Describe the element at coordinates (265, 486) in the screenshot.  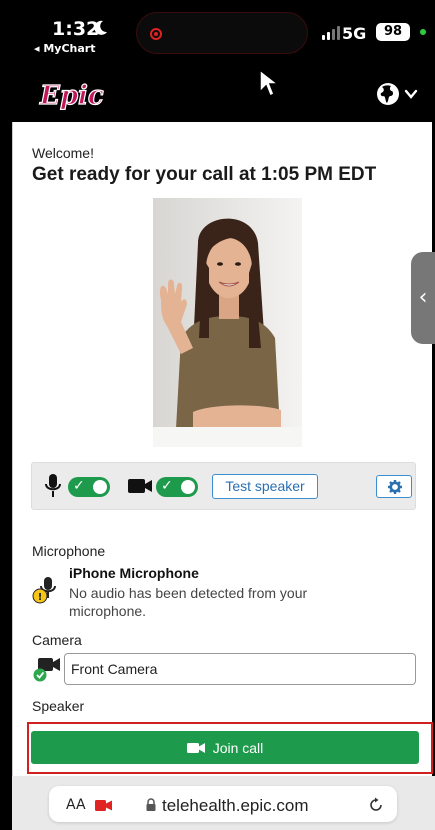
I see `test-speaker-button: Test speaker` at that location.